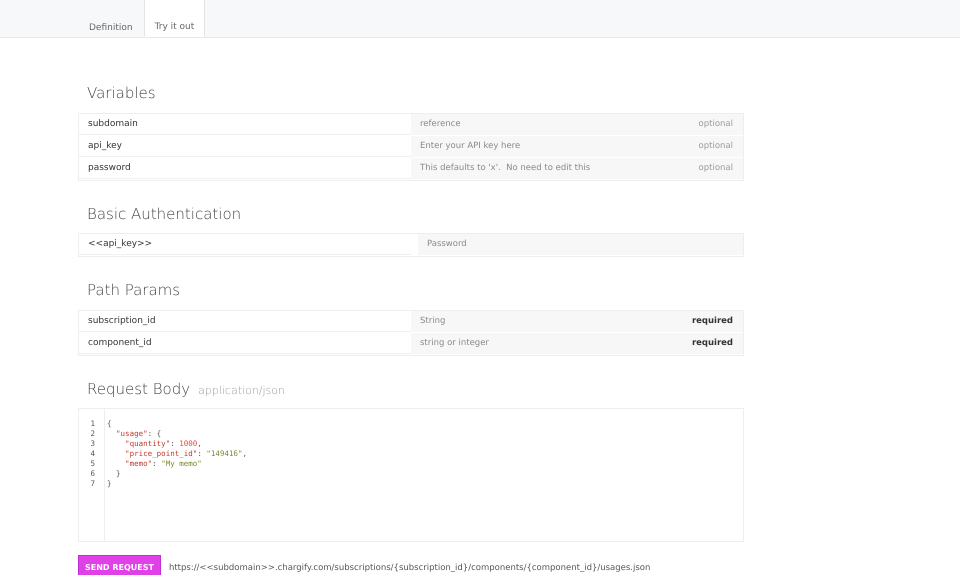 Image resolution: width=960 pixels, height=575 pixels. What do you see at coordinates (119, 565) in the screenshot?
I see `send-request-button: SEND REQUEST` at bounding box center [119, 565].